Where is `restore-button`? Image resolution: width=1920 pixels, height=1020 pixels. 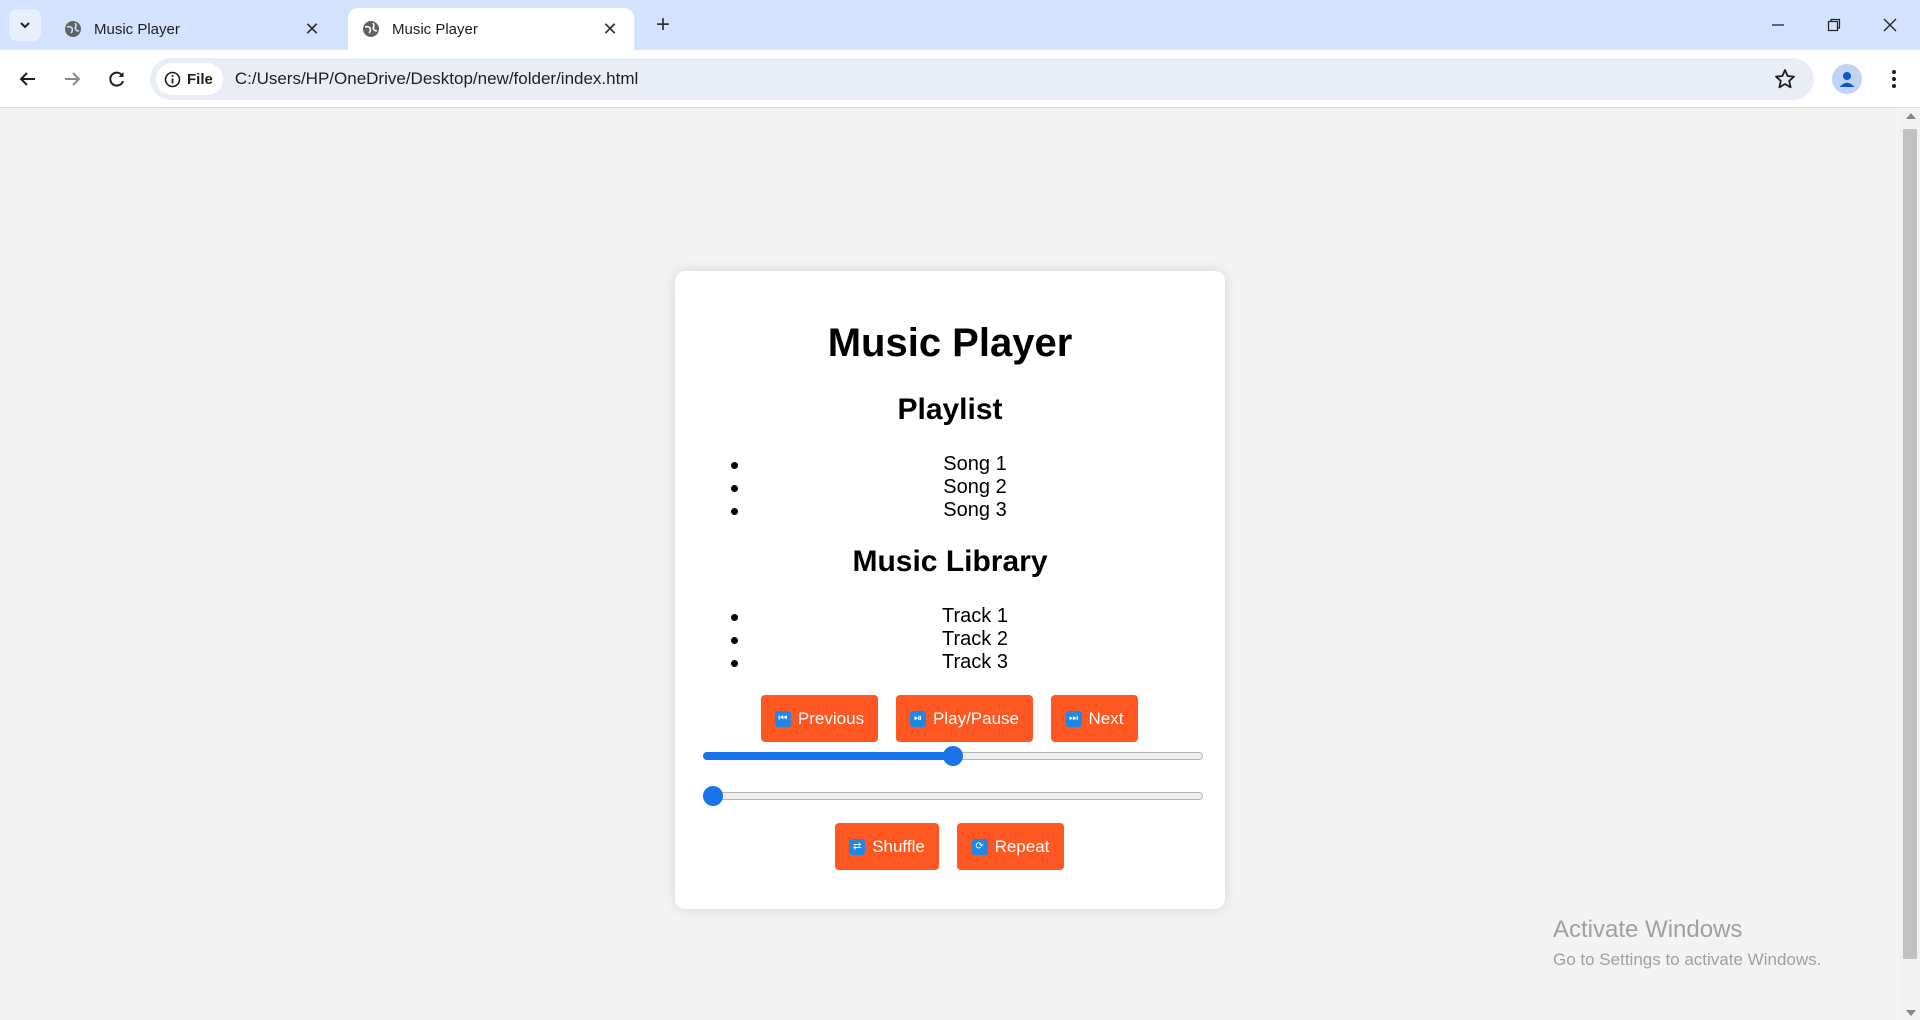 restore-button is located at coordinates (1834, 25).